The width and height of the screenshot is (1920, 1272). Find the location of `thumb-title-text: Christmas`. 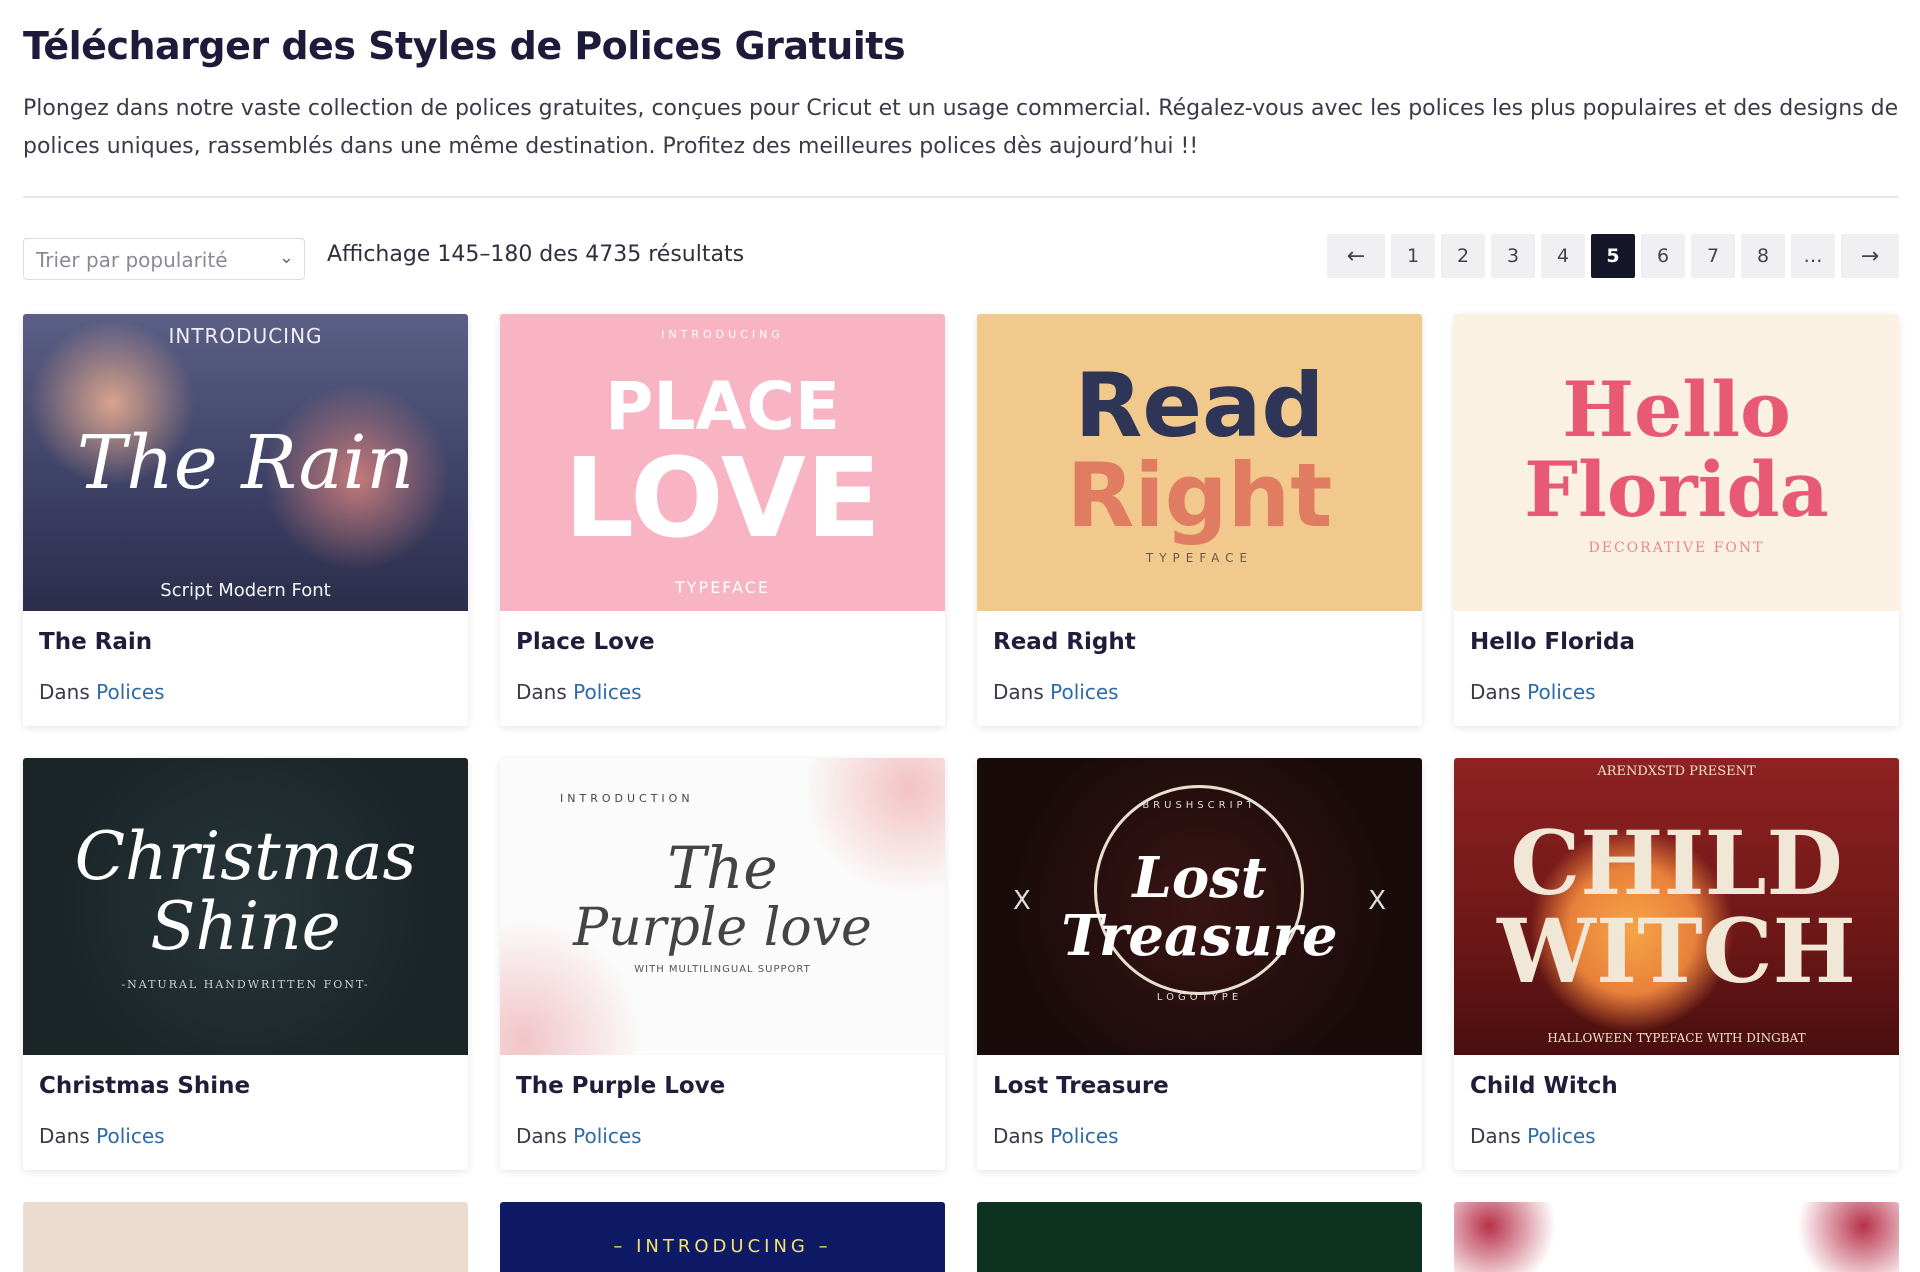

thumb-title-text: Christmas is located at coordinates (245, 856).